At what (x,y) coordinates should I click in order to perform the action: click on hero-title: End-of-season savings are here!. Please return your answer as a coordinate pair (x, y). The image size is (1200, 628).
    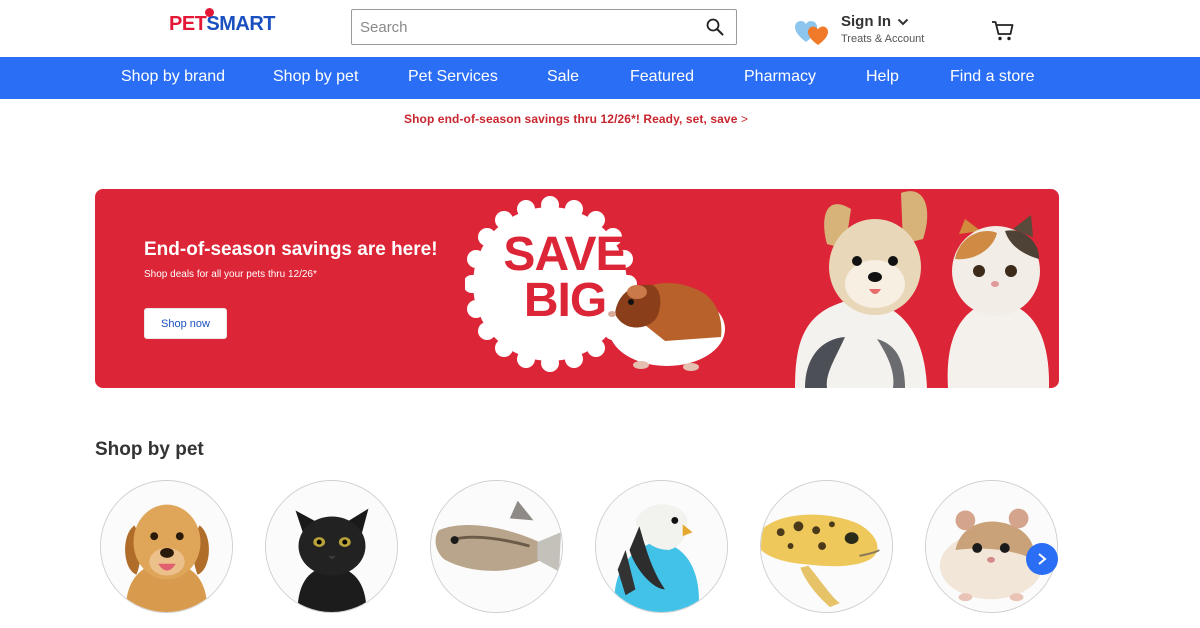
    Looking at the image, I should click on (291, 249).